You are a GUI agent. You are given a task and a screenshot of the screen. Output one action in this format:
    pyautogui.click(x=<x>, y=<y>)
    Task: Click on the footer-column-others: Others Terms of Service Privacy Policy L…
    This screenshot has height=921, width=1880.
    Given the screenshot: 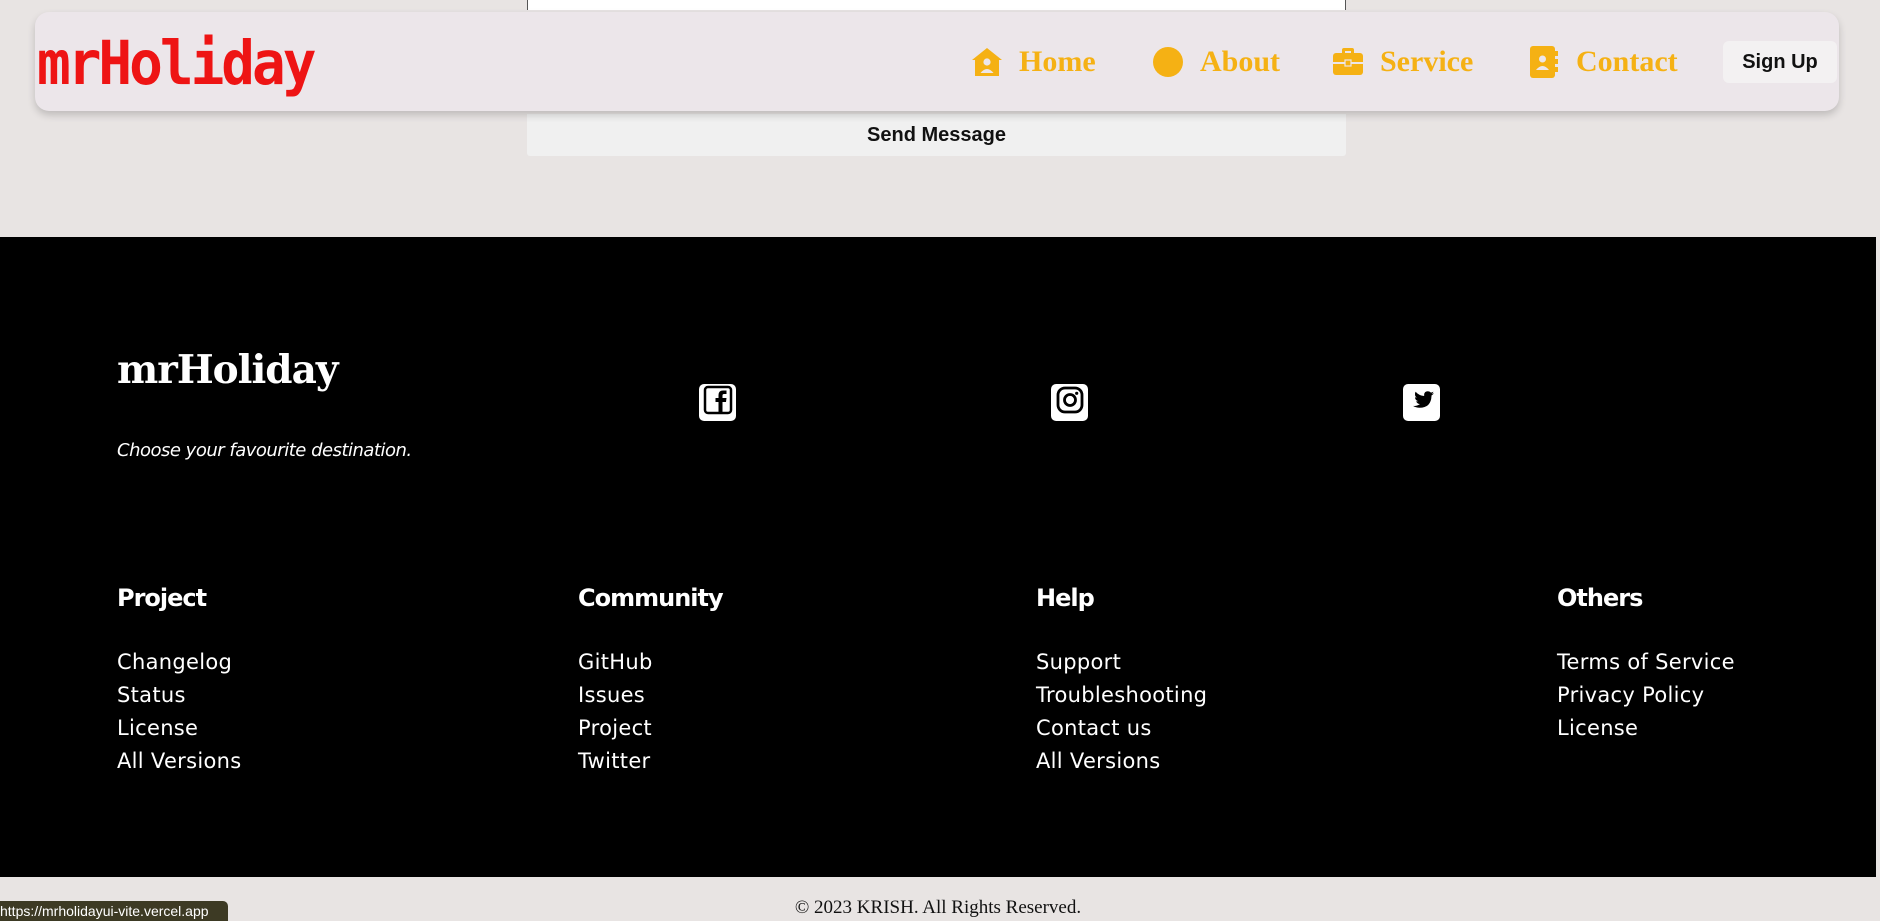 What is the action you would take?
    pyautogui.click(x=1646, y=664)
    